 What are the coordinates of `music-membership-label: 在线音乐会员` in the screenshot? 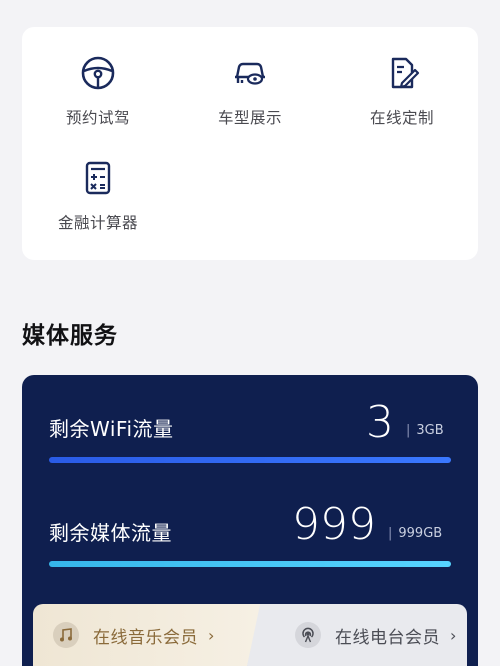 It's located at (145, 637).